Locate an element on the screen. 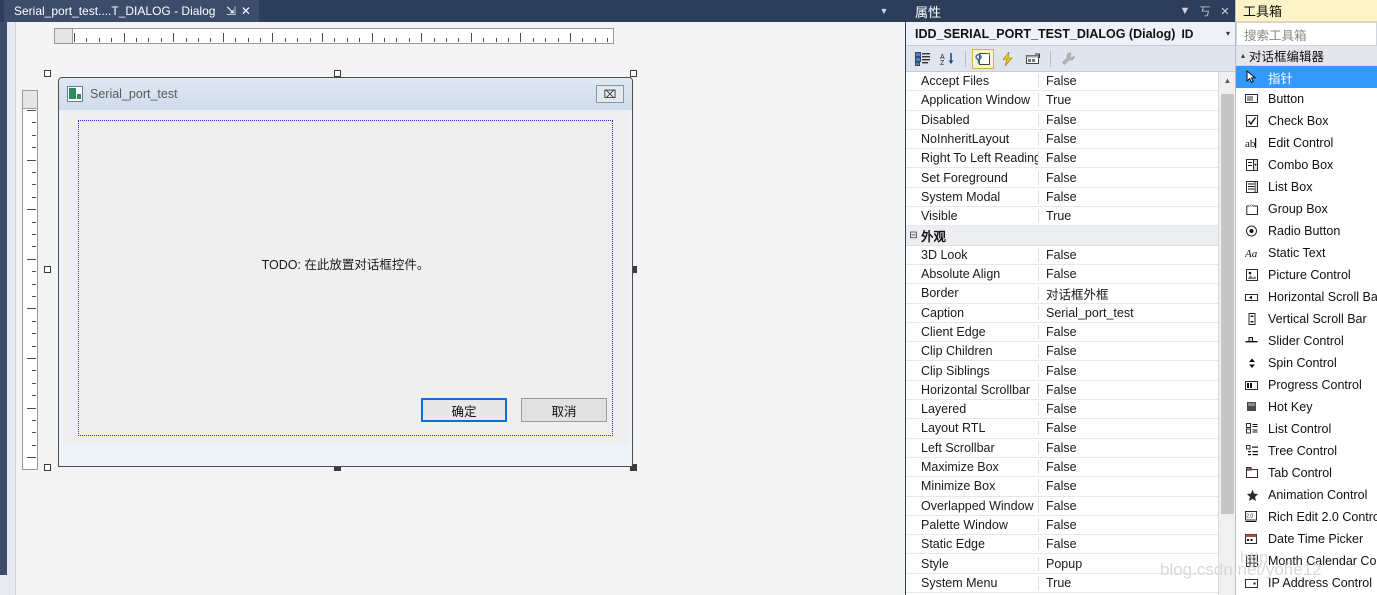 The image size is (1377, 595). scroll-up-arrow-icon: ▲ is located at coordinates (1227, 80).